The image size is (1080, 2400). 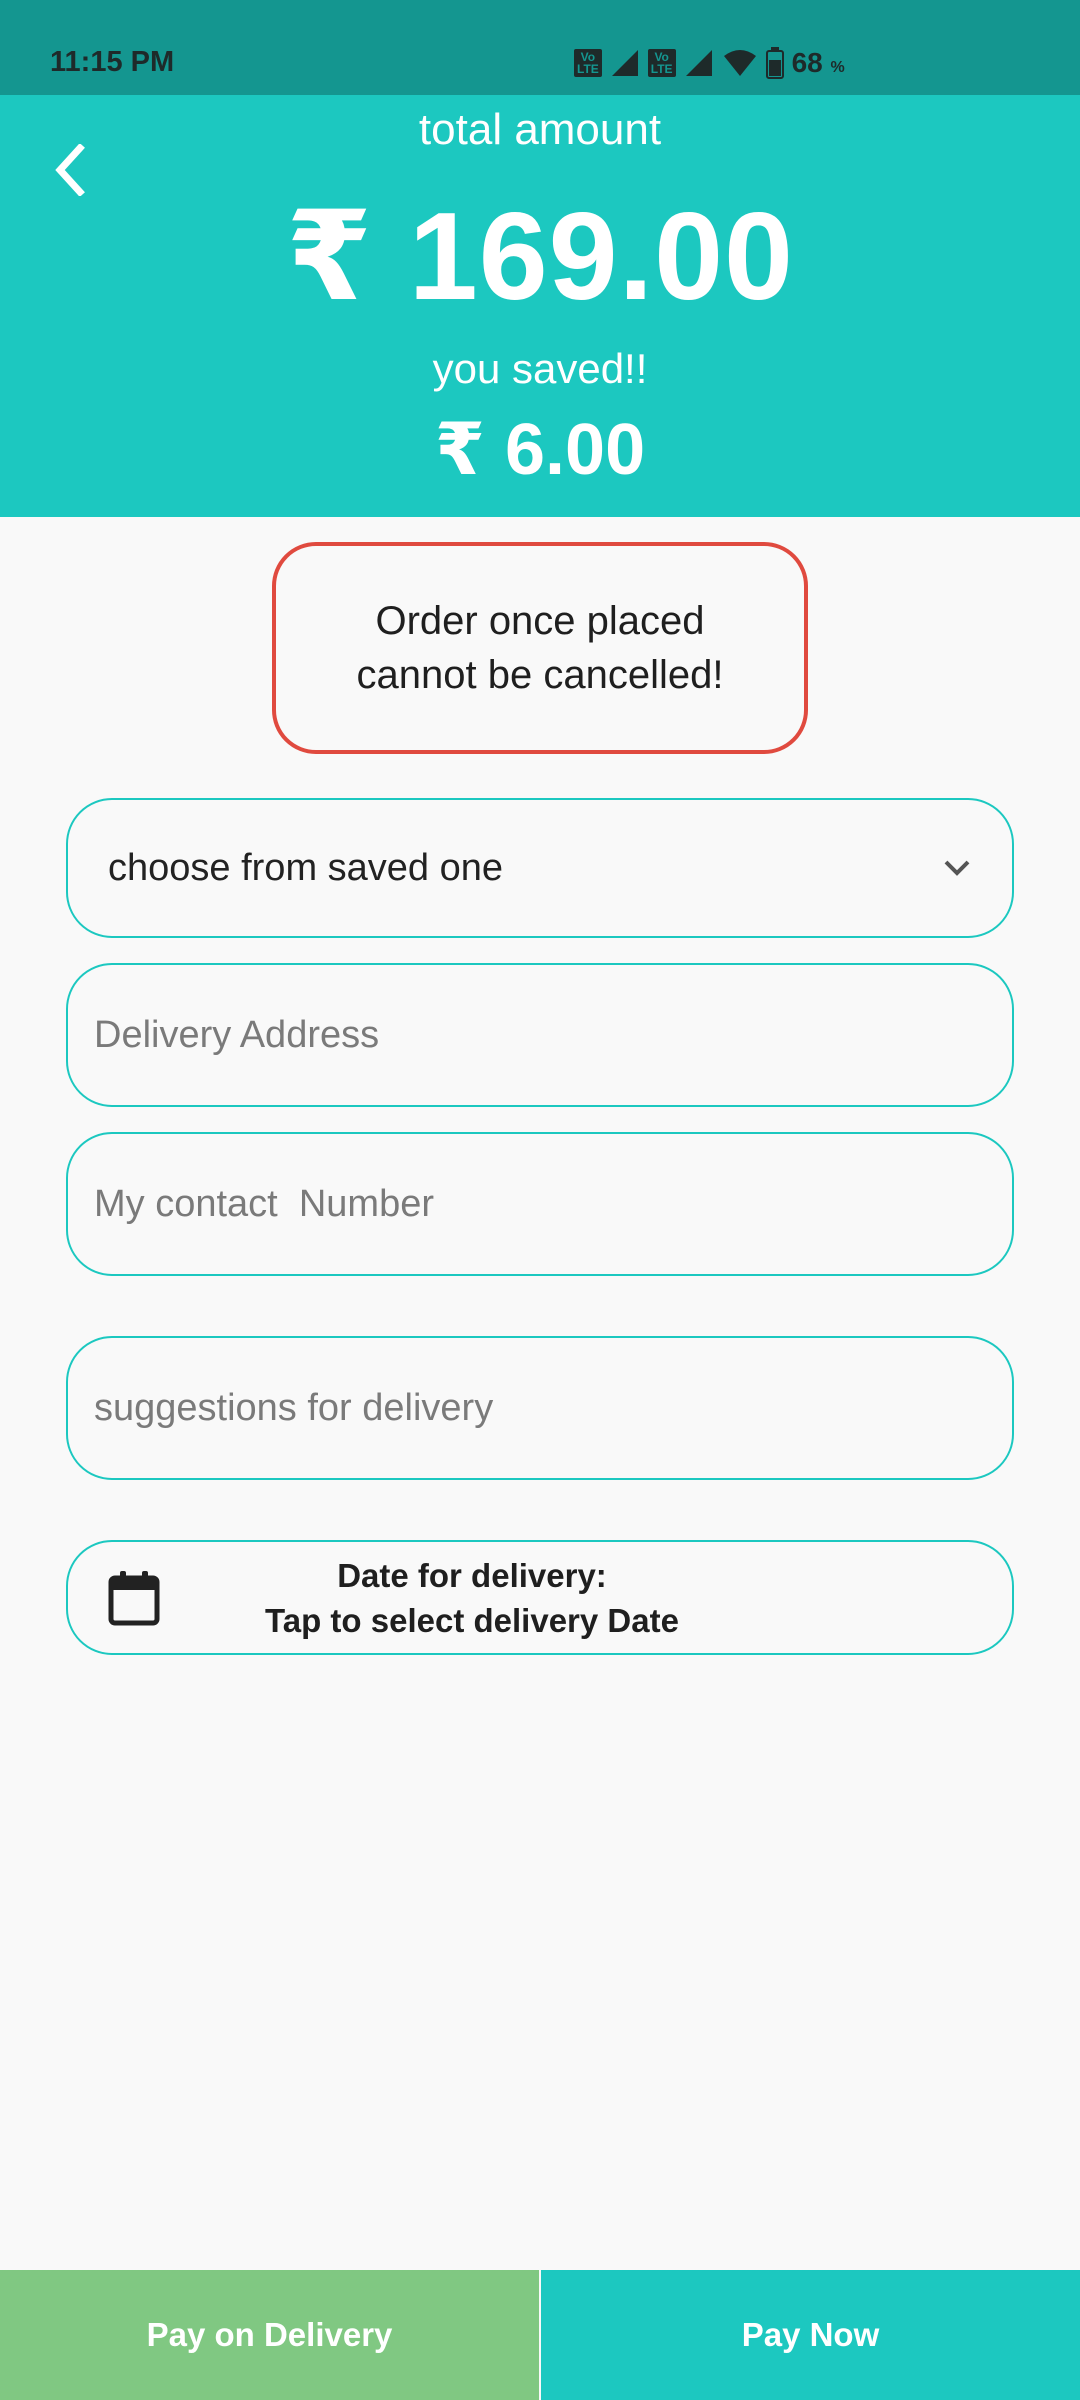 What do you see at coordinates (957, 868) in the screenshot?
I see `chevron-down-icon` at bounding box center [957, 868].